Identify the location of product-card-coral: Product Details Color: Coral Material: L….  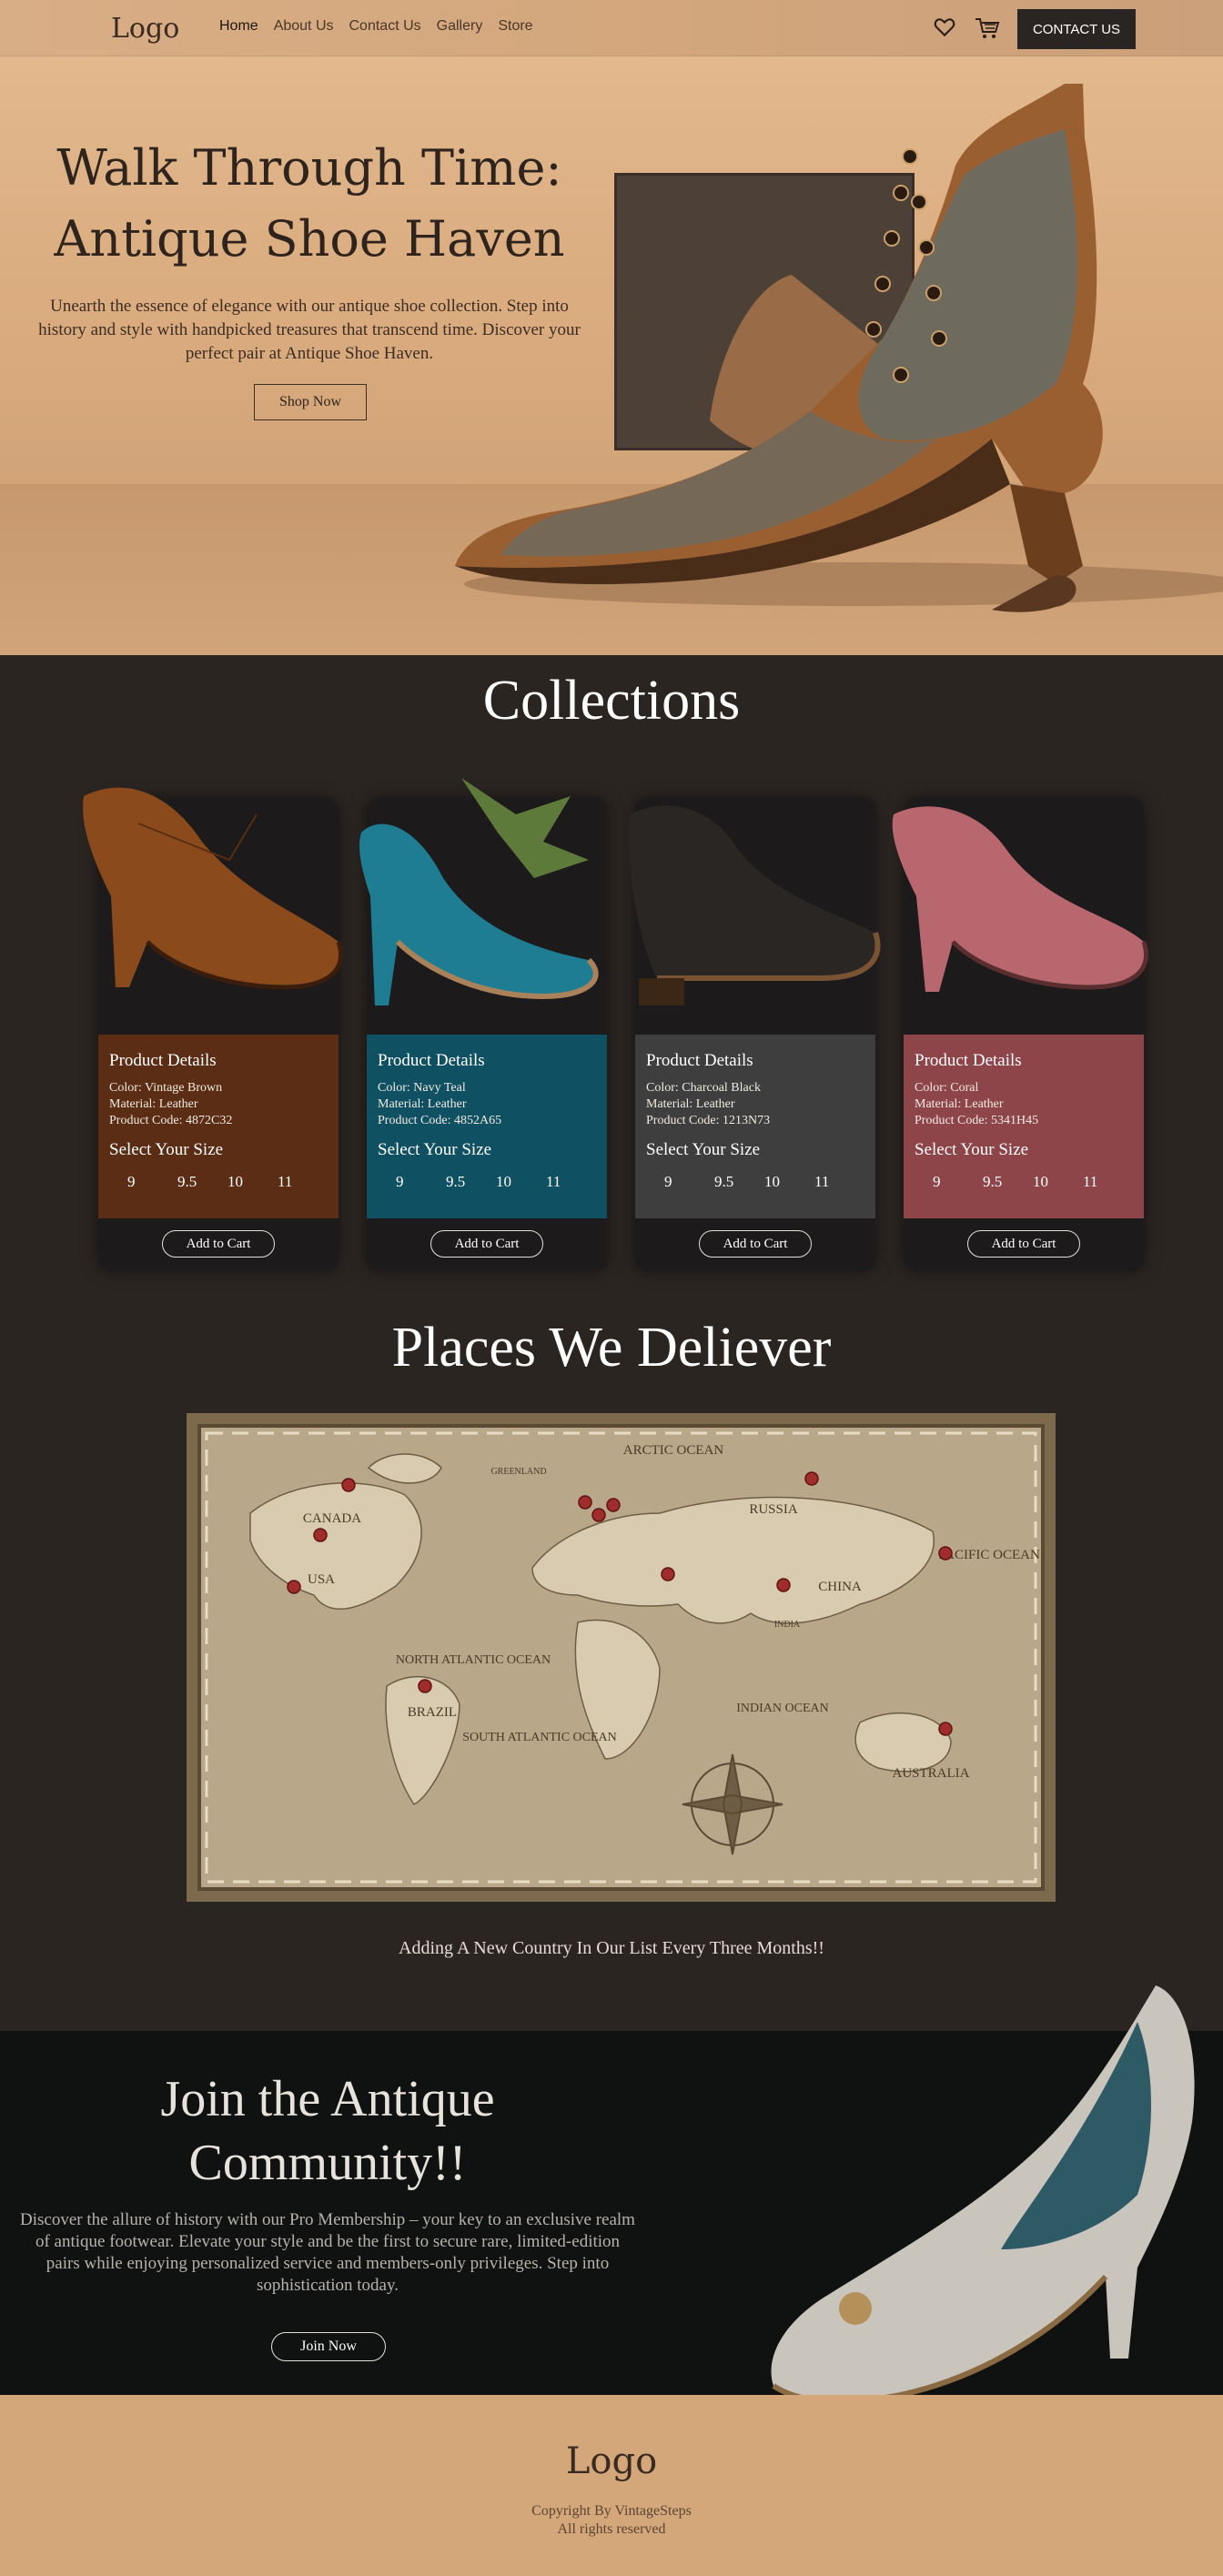
(1020, 1034).